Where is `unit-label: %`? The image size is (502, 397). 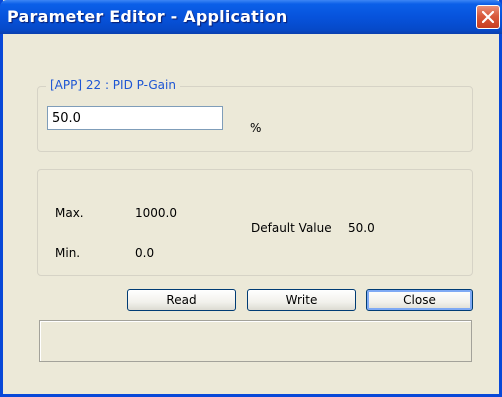 unit-label: % is located at coordinates (256, 128).